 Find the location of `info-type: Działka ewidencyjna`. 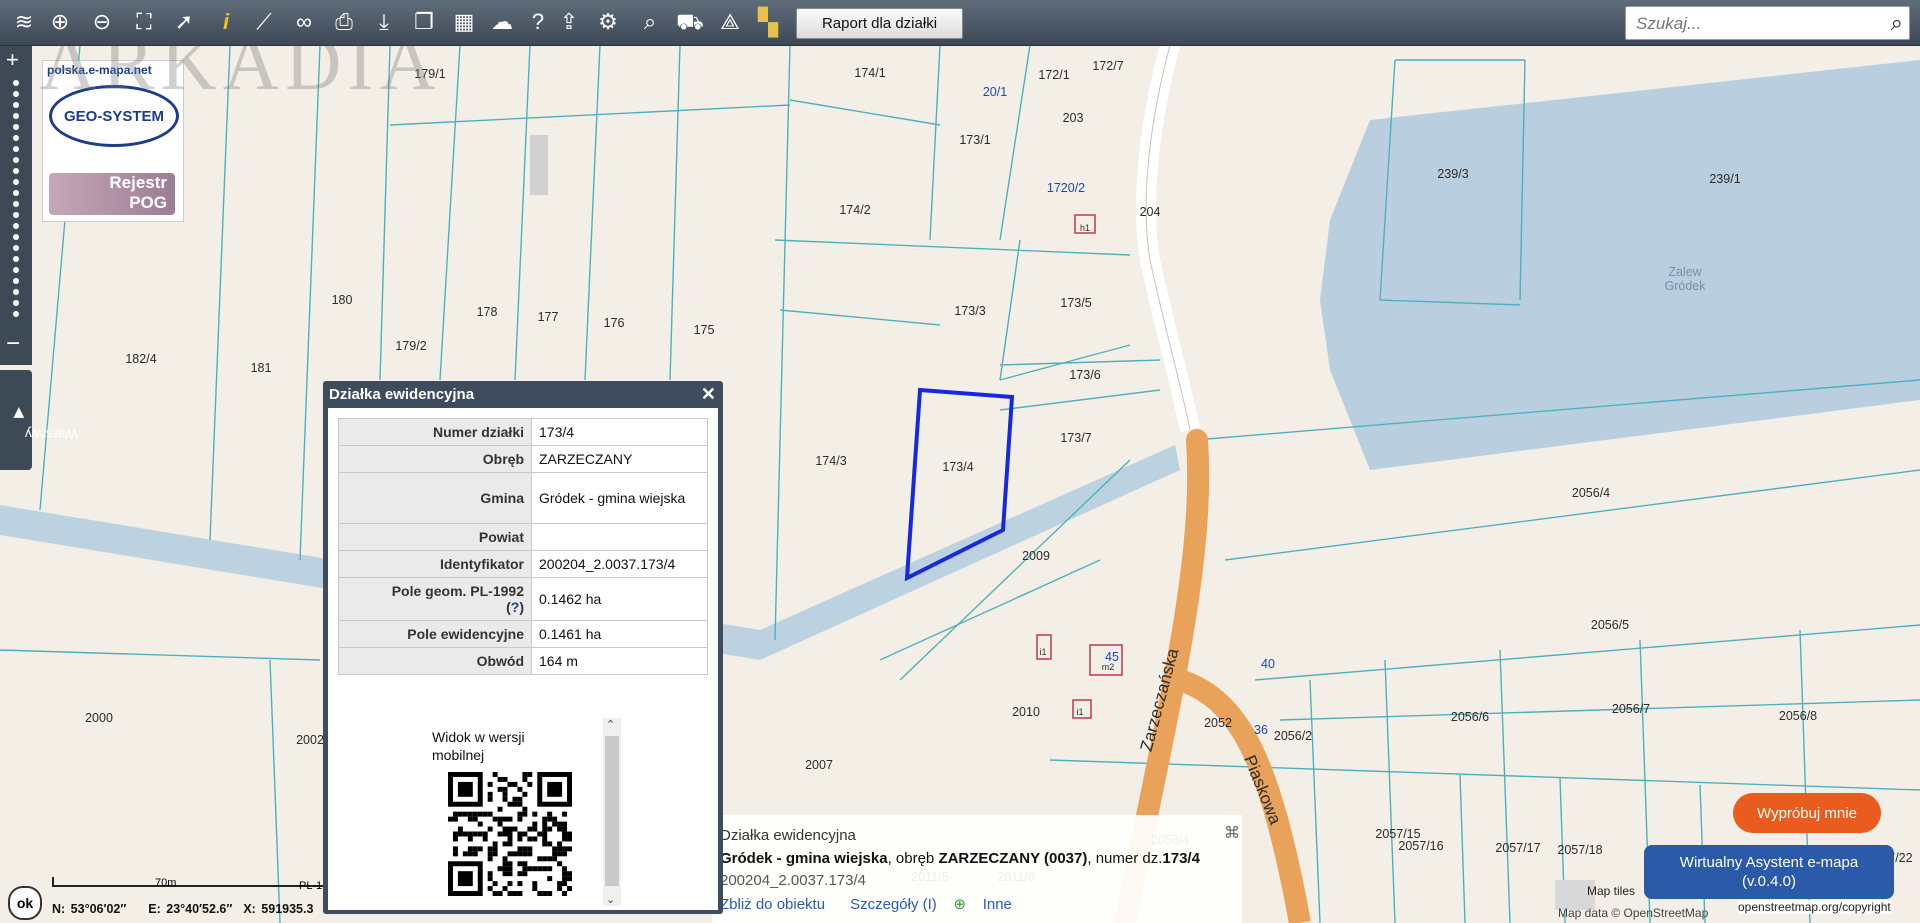

info-type: Działka ewidencyjna is located at coordinates (788, 835).